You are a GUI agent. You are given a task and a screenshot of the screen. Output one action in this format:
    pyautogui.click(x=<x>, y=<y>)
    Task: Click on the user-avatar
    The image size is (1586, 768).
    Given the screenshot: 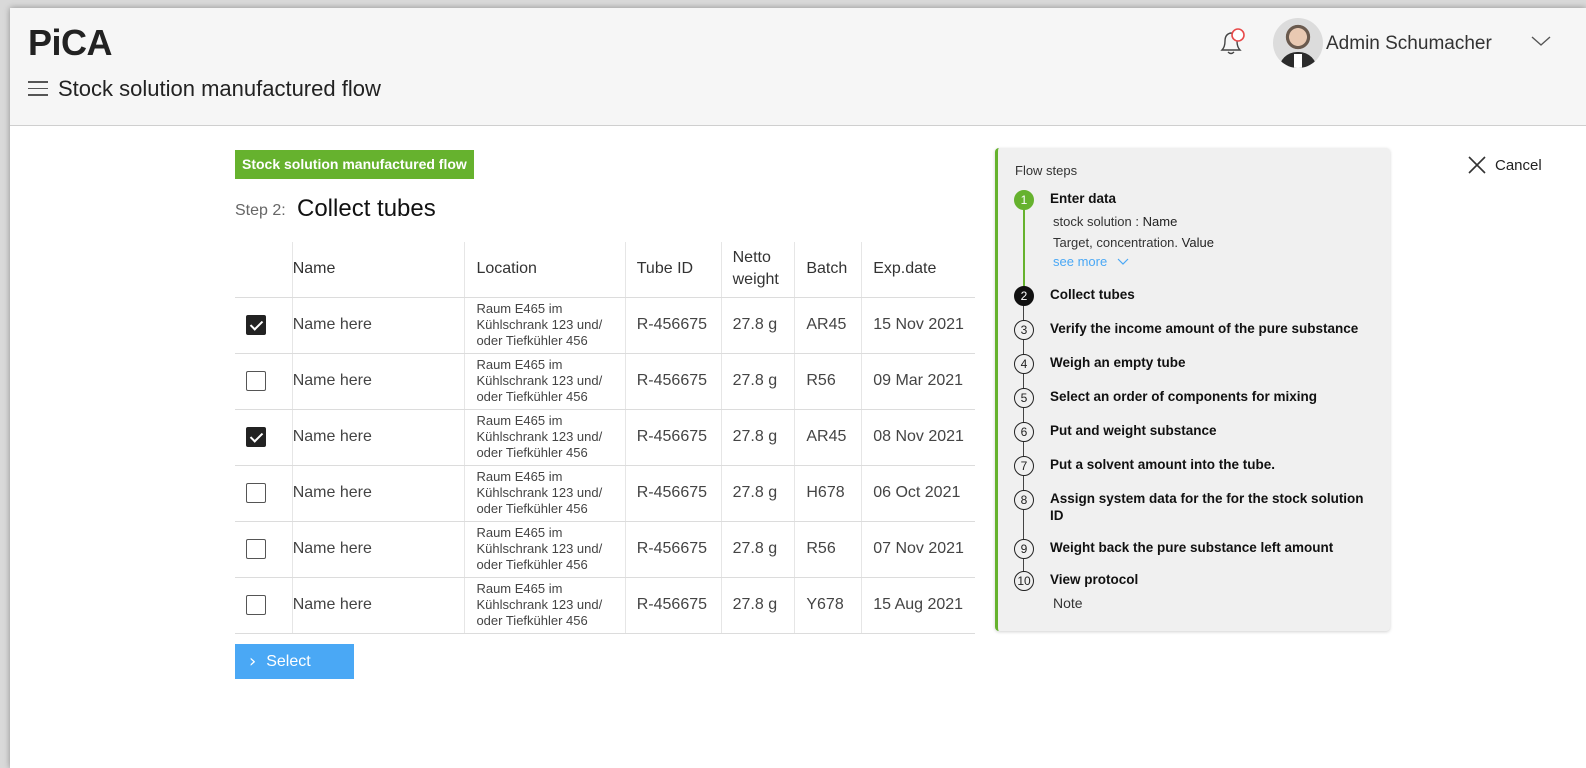 What is the action you would take?
    pyautogui.click(x=1298, y=43)
    